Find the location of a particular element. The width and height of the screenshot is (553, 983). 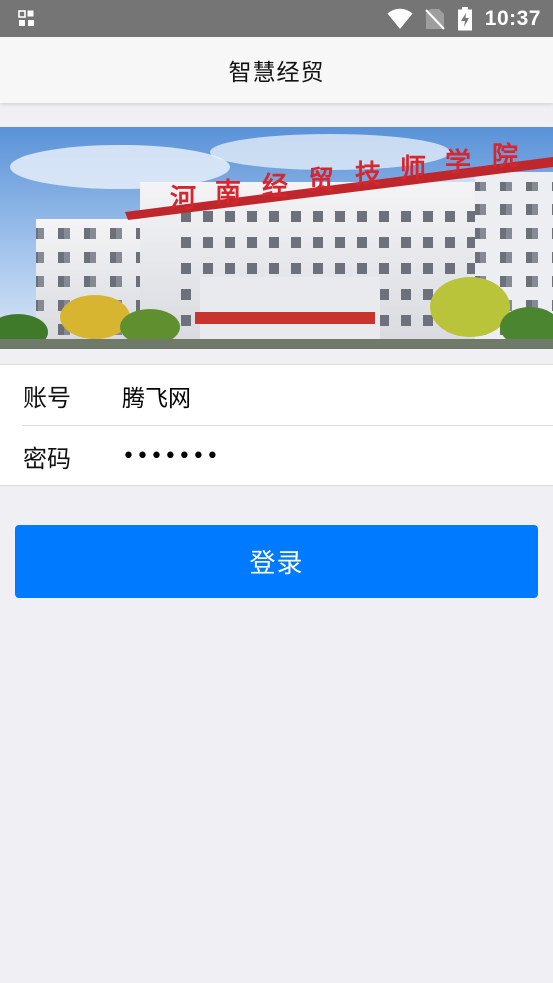

svg-text: 南 is located at coordinates (228, 193).